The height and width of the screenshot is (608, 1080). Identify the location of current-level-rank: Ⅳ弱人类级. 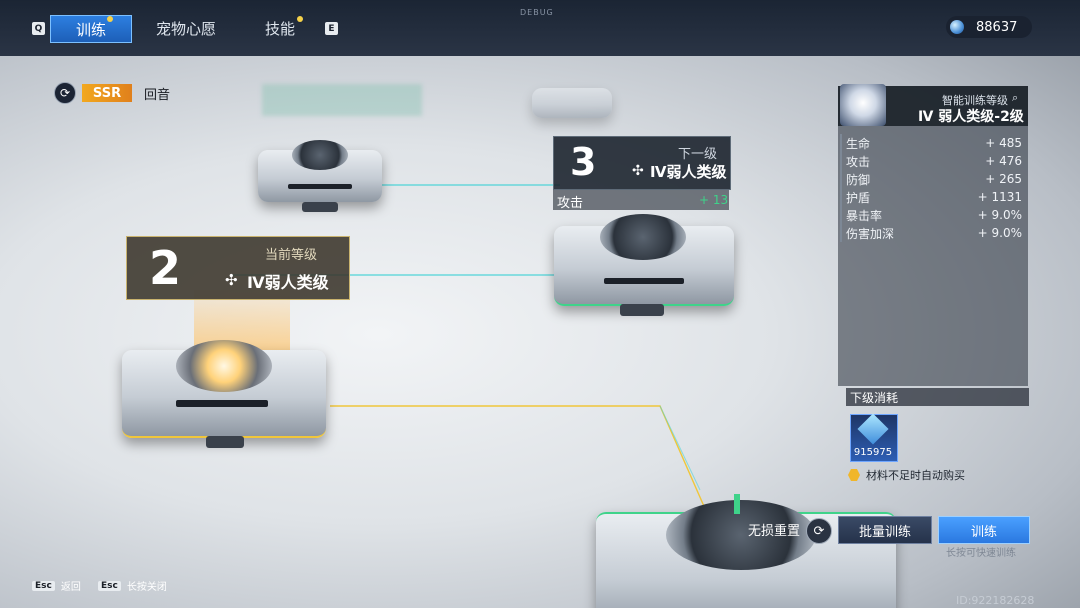
(288, 282).